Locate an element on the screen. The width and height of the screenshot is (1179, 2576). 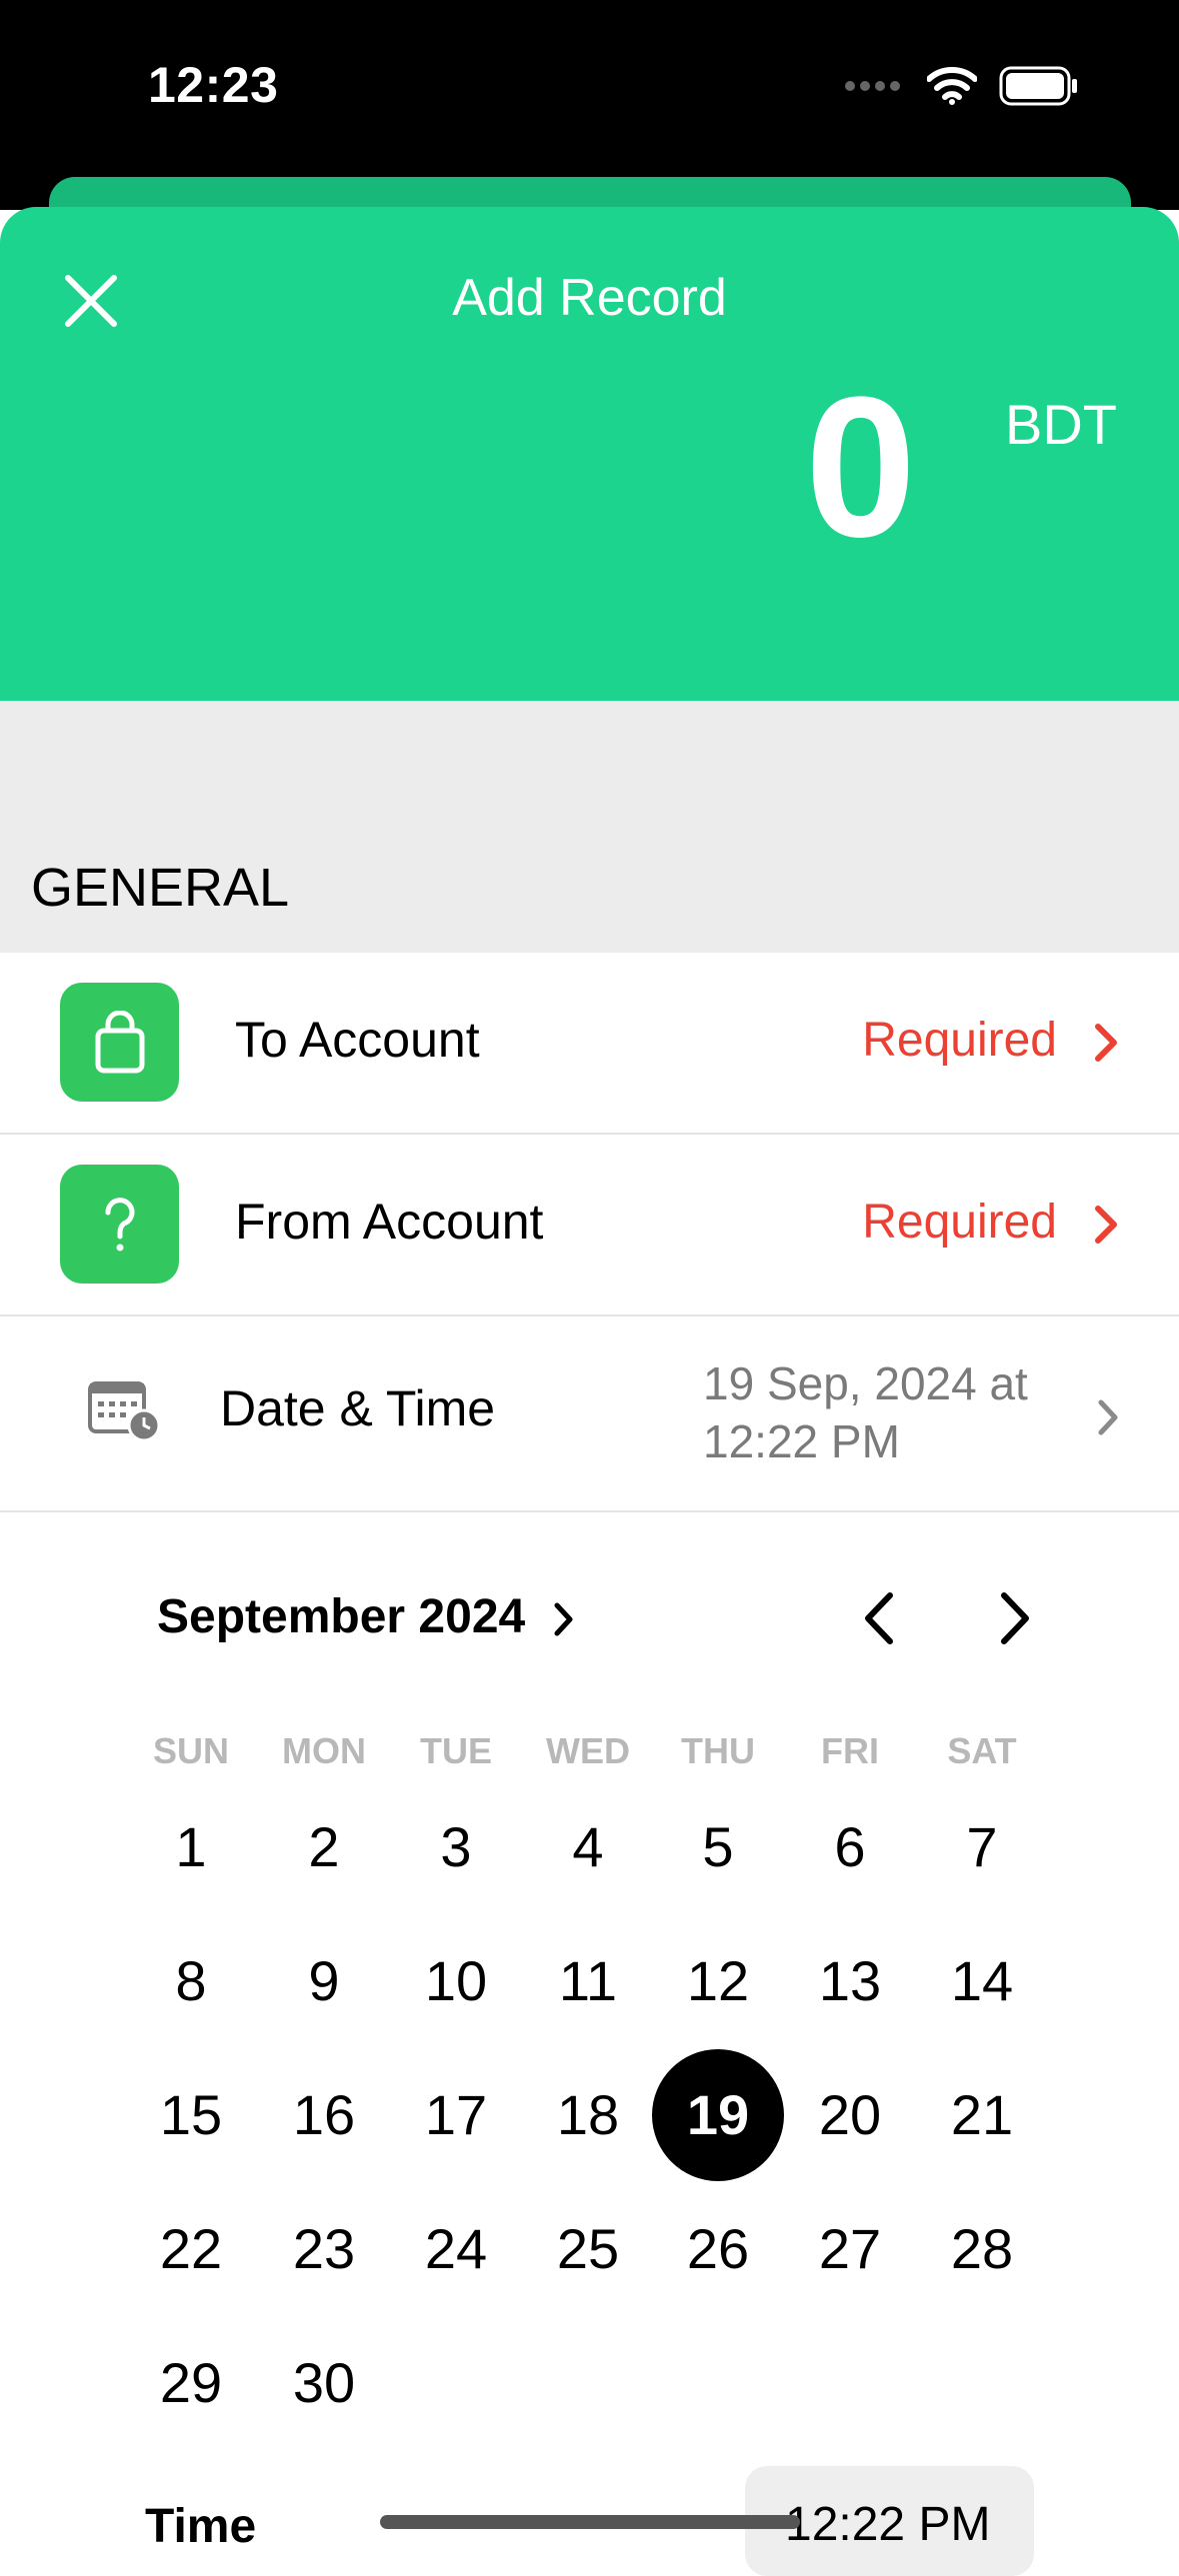
weekday-label: THU is located at coordinates (718, 1751).